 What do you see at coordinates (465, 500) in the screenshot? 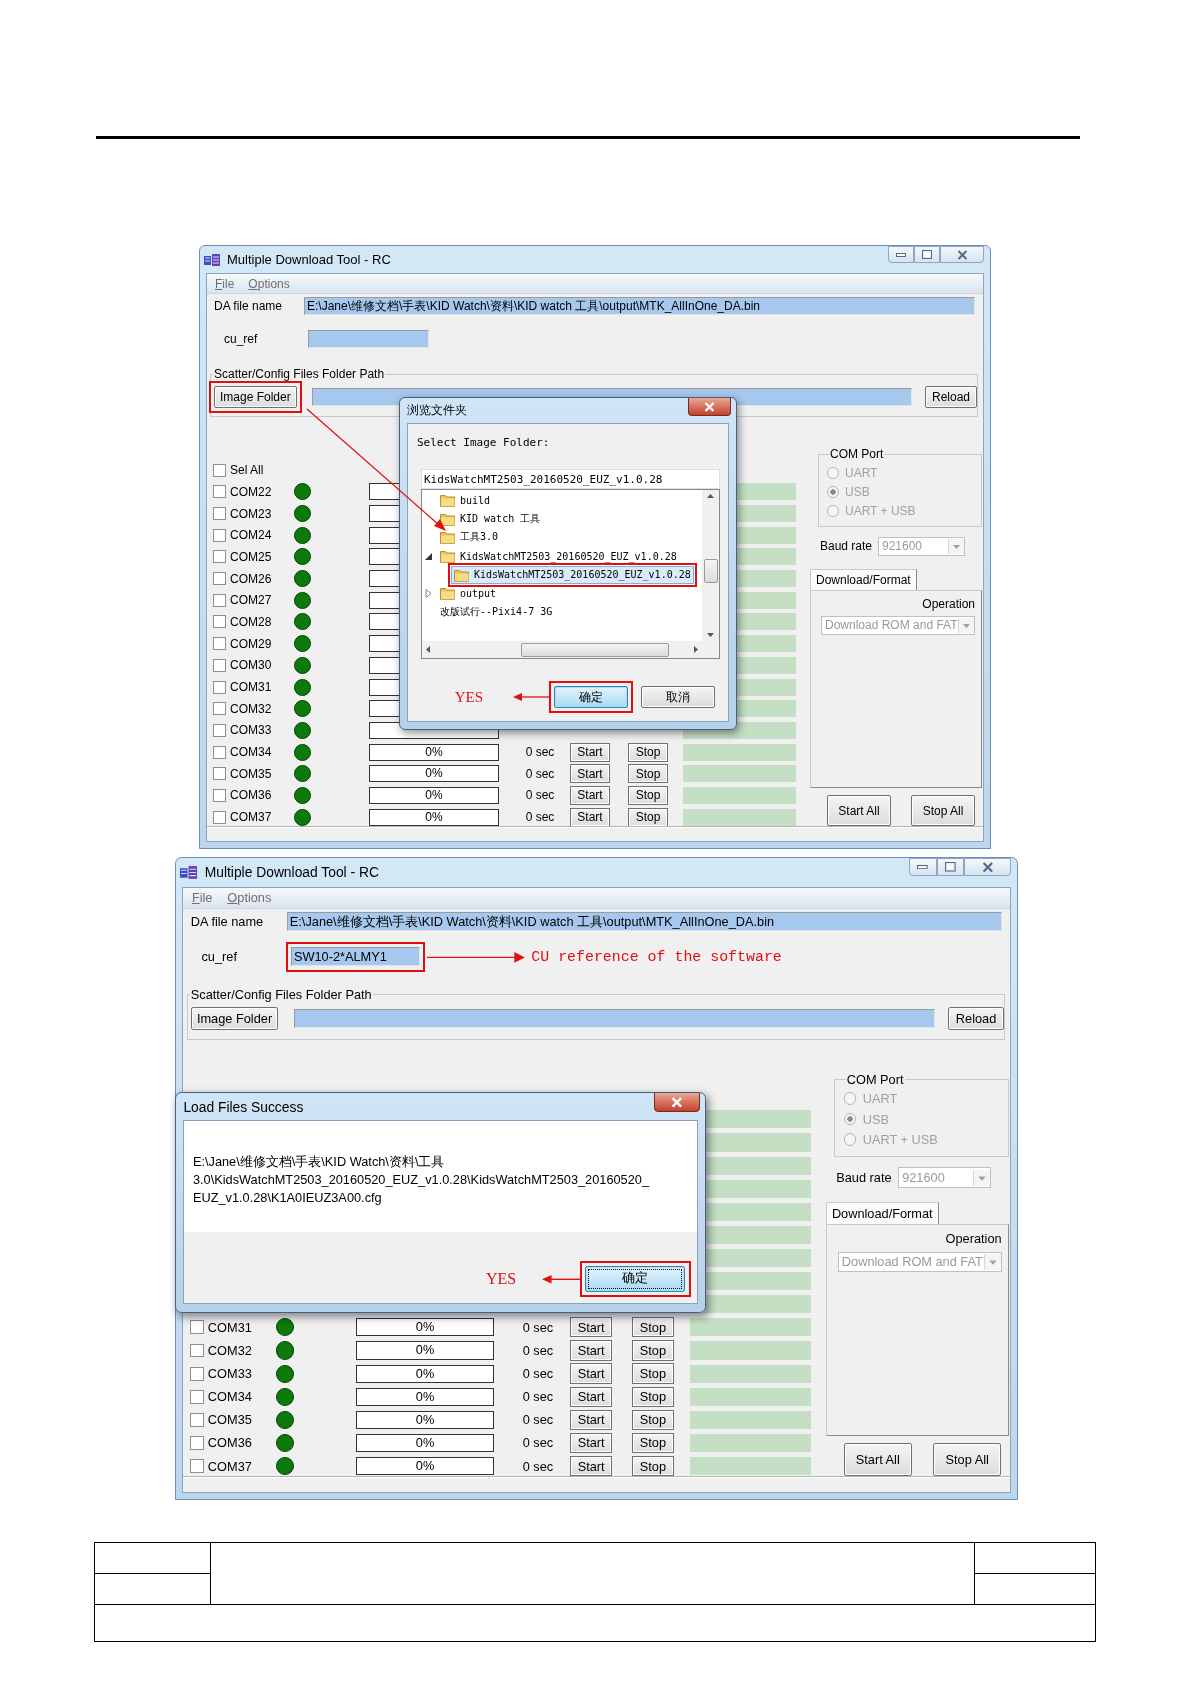
I see `tree-item: build` at bounding box center [465, 500].